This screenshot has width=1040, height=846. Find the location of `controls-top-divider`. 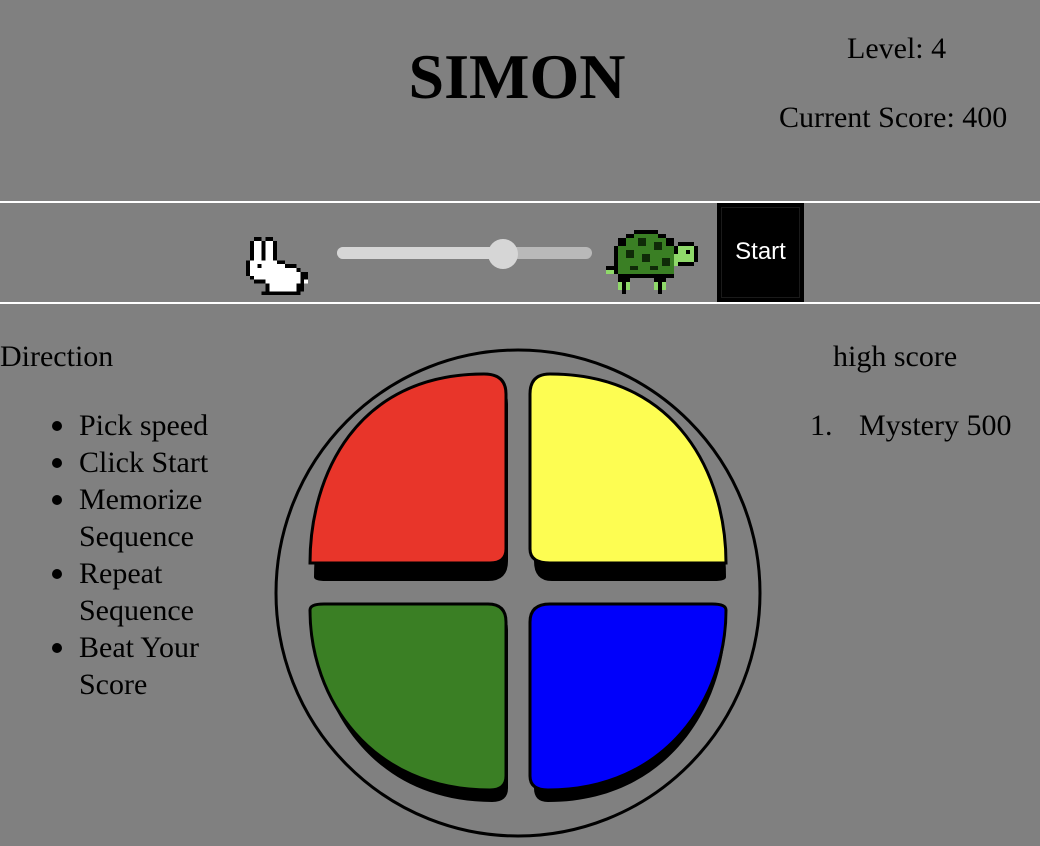

controls-top-divider is located at coordinates (520, 202).